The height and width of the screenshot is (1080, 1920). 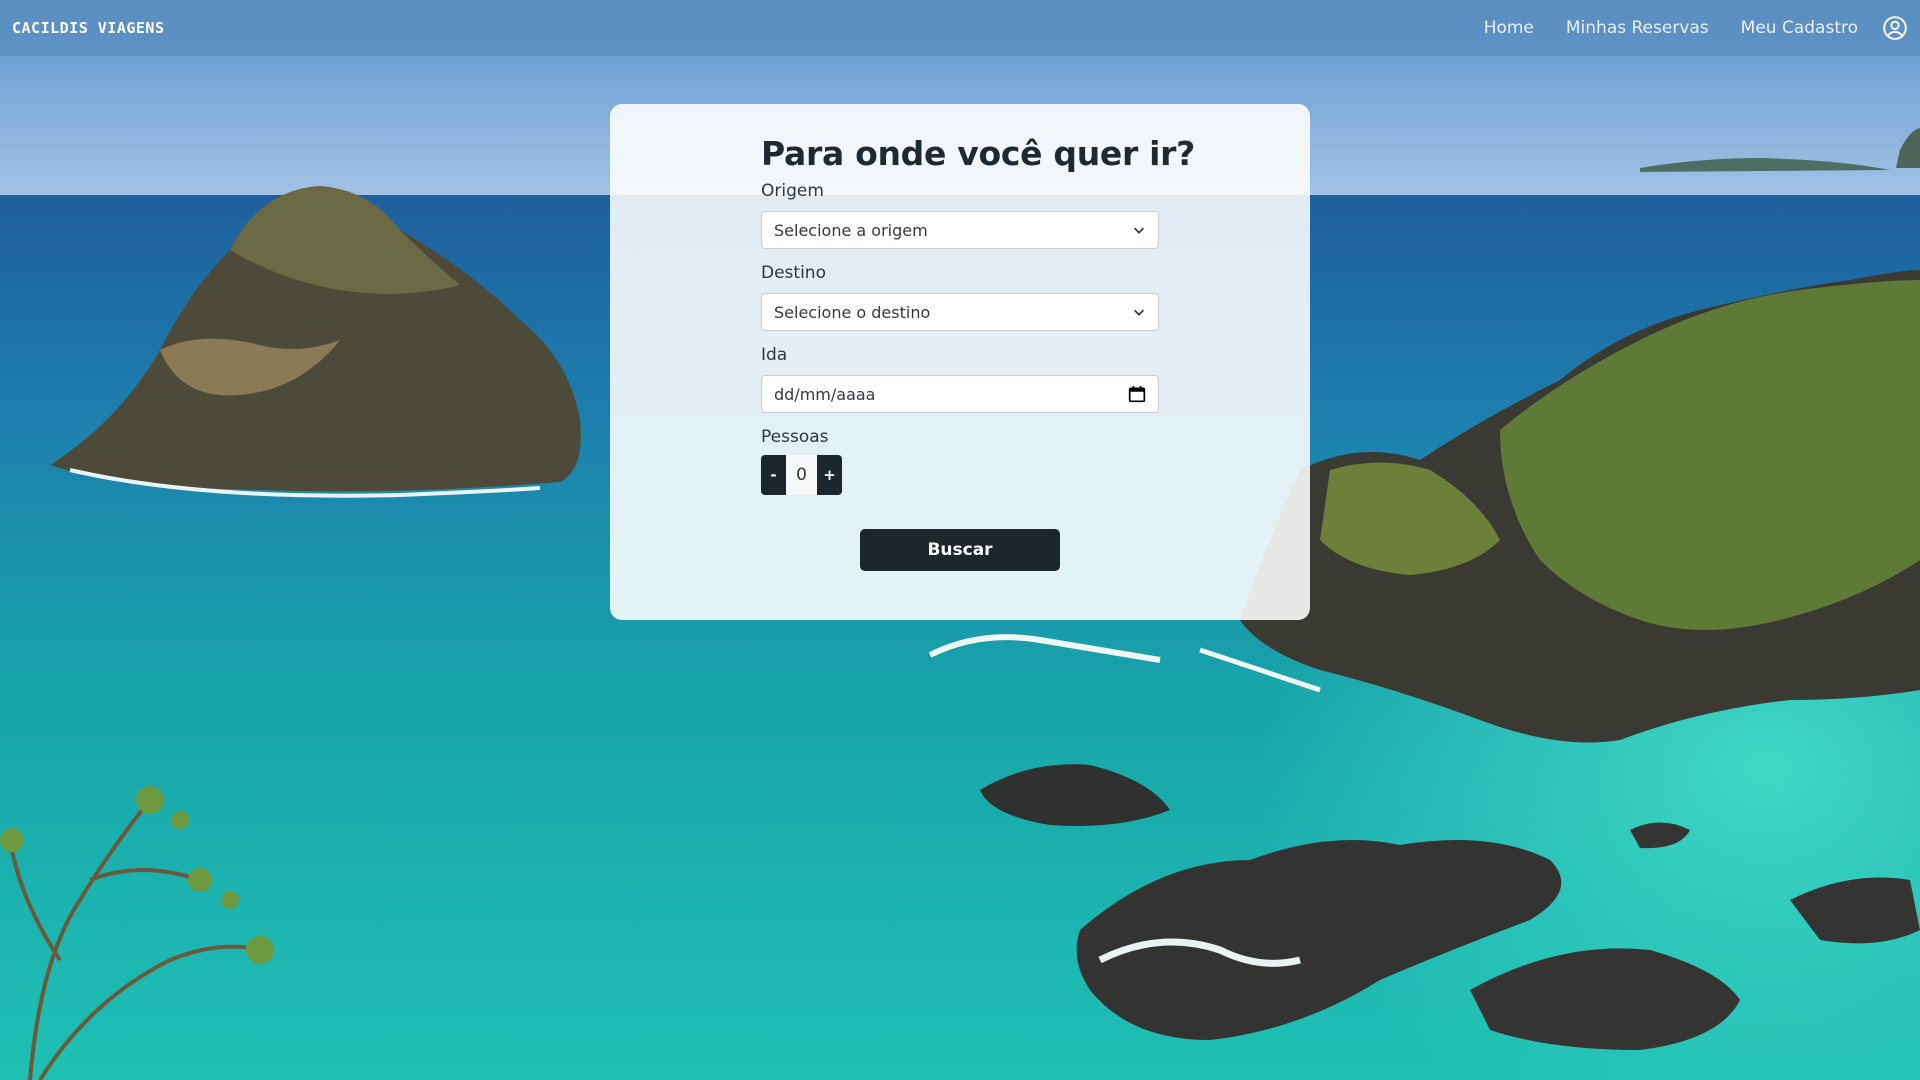 I want to click on brand-logo: CACILDIS VIAGENS, so click(x=88, y=28).